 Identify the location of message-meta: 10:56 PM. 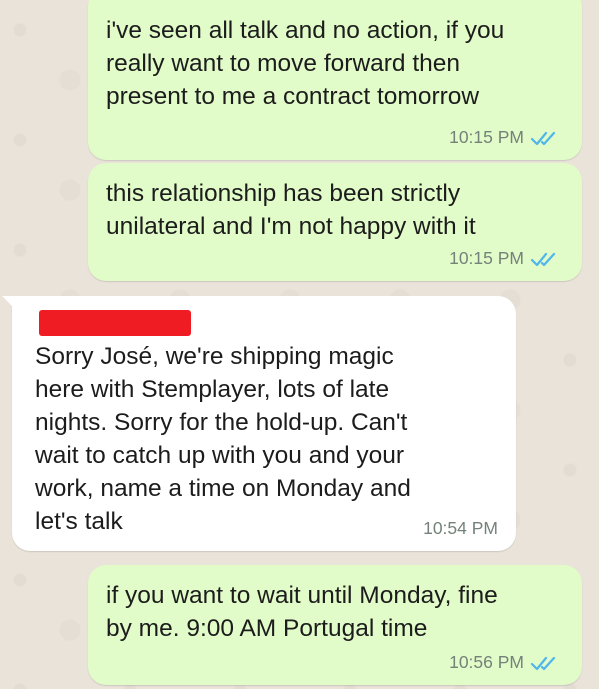
(504, 662).